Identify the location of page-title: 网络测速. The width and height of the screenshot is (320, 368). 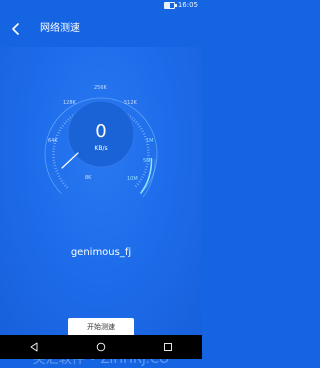
(60, 28).